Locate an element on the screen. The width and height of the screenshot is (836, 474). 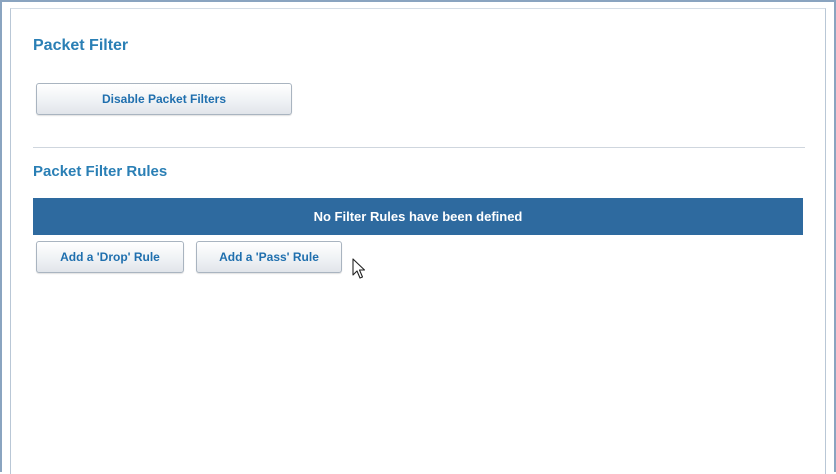
disable-packet-filters-button: Disable Packet Filters is located at coordinates (164, 99).